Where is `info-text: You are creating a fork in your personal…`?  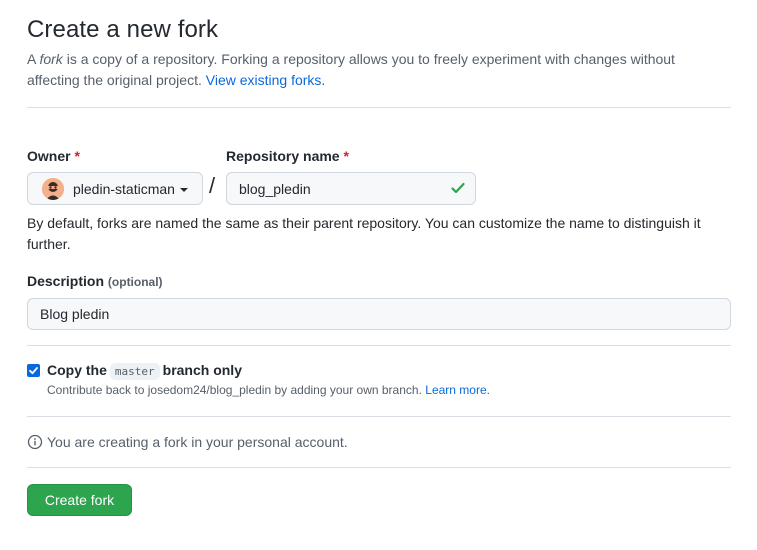 info-text: You are creating a fork in your personal… is located at coordinates (197, 442).